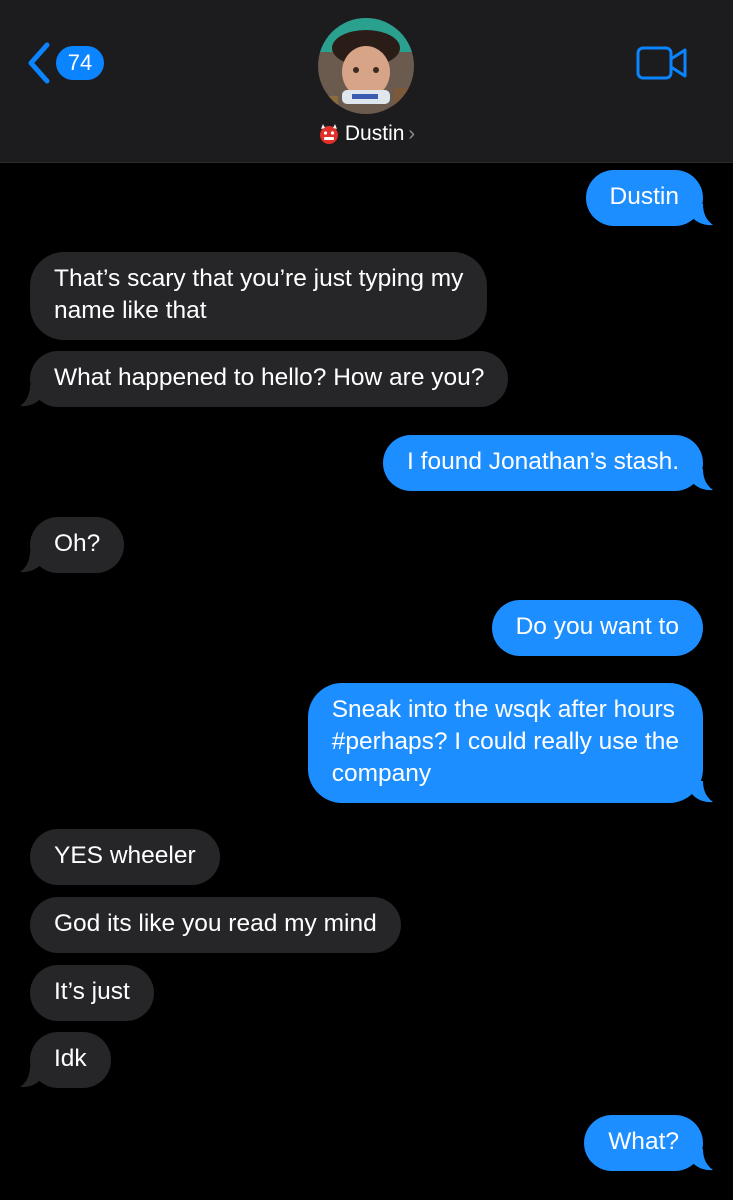 The image size is (733, 1200). I want to click on message-text: Sneak into the wsqk after hours, so click(503, 709).